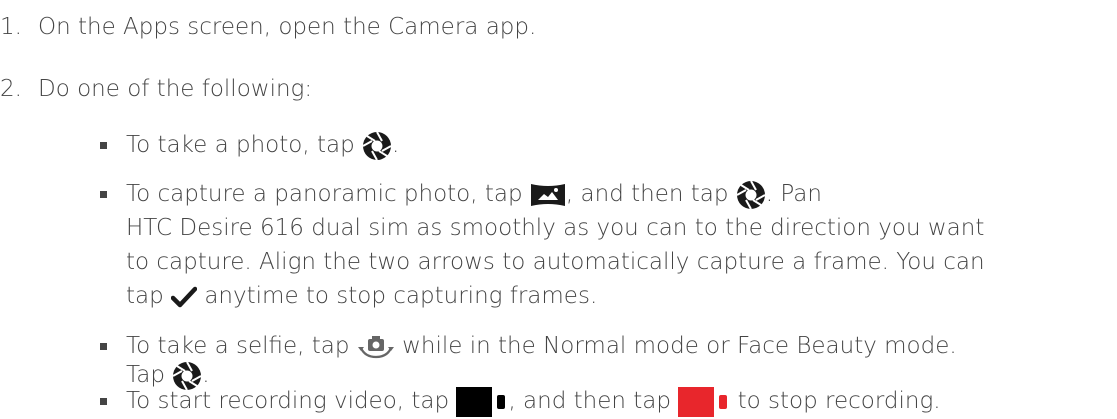 This screenshot has height=419, width=1117. Describe the element at coordinates (291, 401) in the screenshot. I see `bullet-text: To start recording video, tap` at that location.